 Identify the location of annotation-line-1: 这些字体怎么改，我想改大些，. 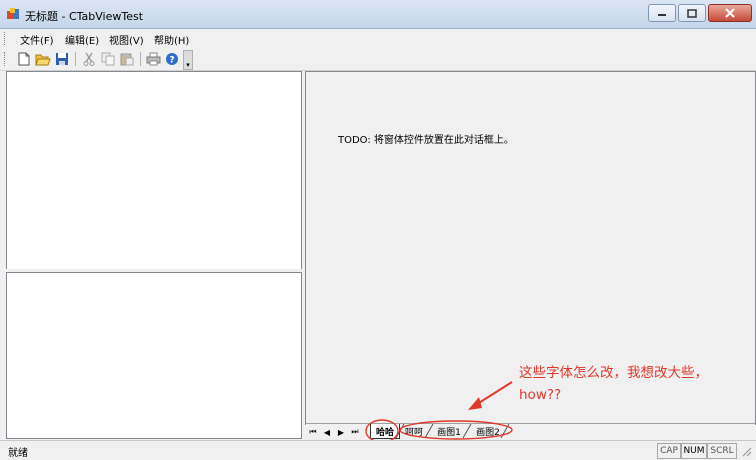
(613, 373).